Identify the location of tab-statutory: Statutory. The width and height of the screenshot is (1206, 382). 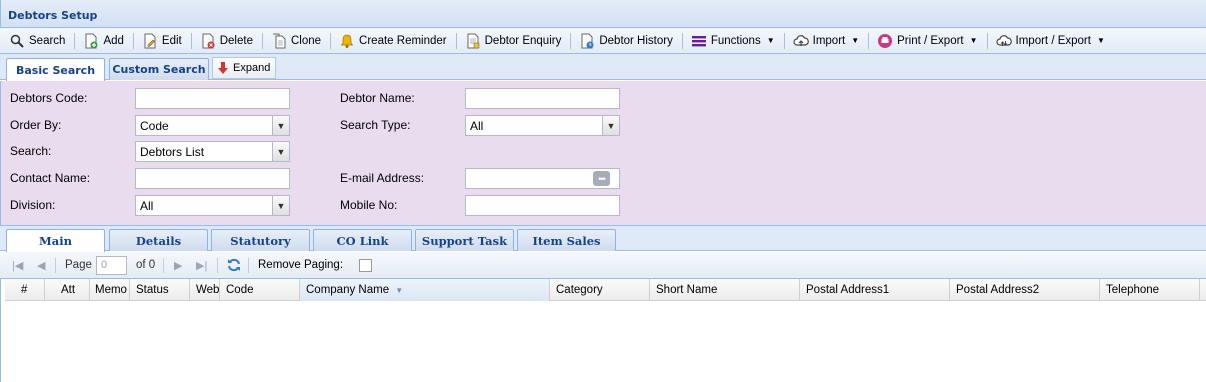
(260, 240).